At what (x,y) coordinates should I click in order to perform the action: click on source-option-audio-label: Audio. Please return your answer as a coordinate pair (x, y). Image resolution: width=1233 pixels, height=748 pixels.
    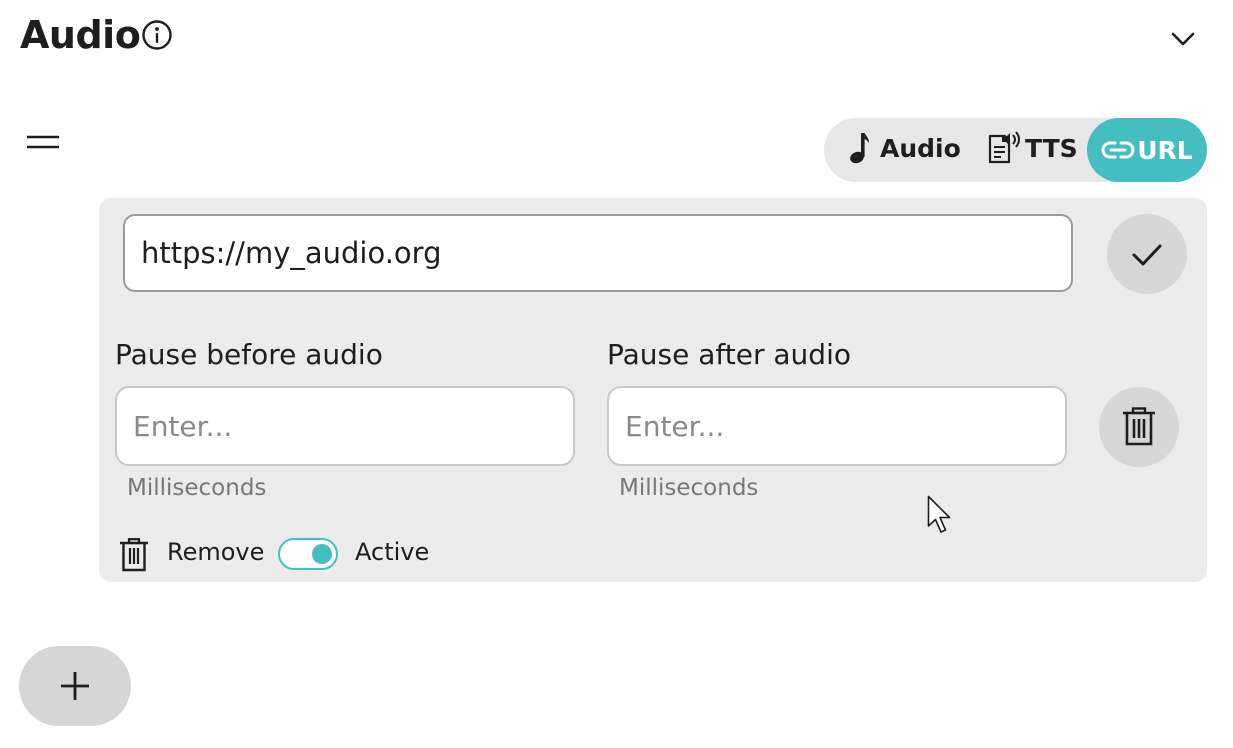
    Looking at the image, I should click on (920, 148).